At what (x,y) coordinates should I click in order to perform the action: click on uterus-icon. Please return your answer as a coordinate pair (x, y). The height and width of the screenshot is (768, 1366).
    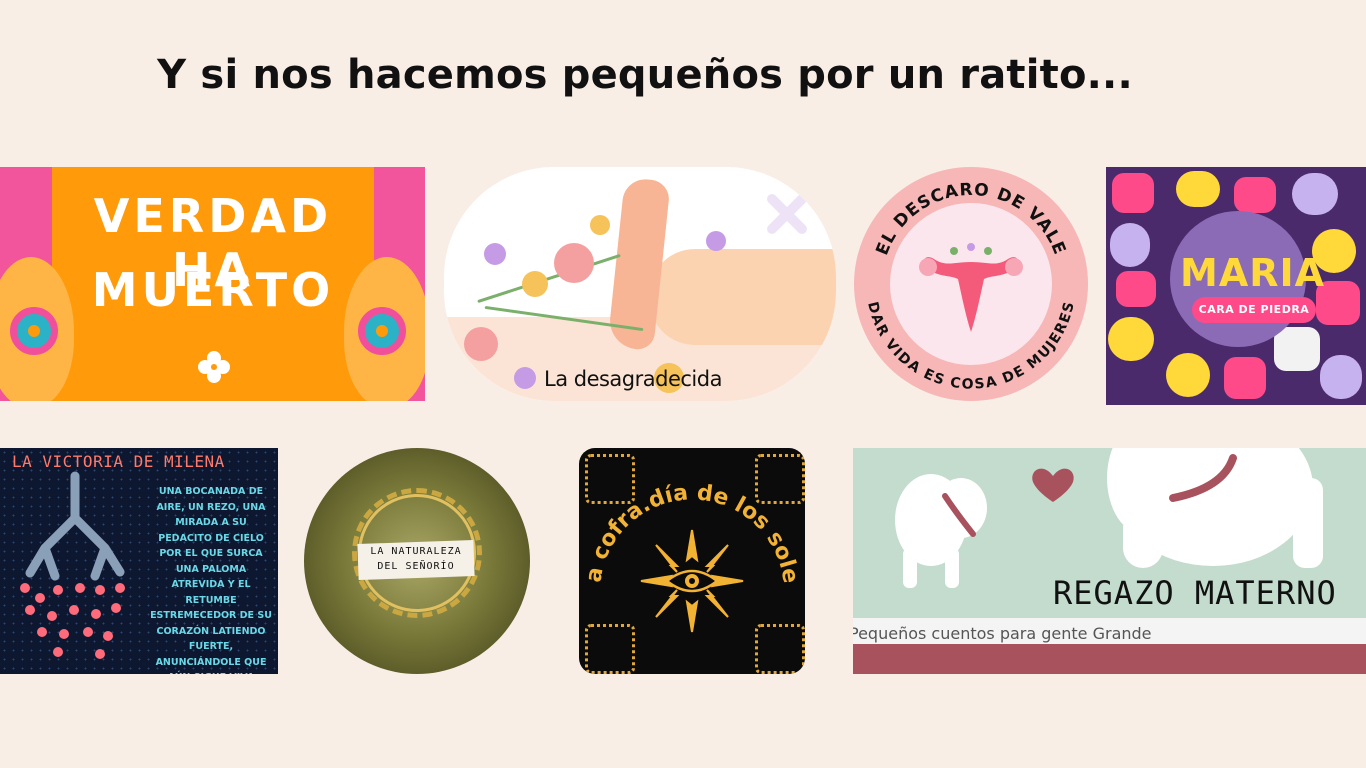
    Looking at the image, I should click on (971, 287).